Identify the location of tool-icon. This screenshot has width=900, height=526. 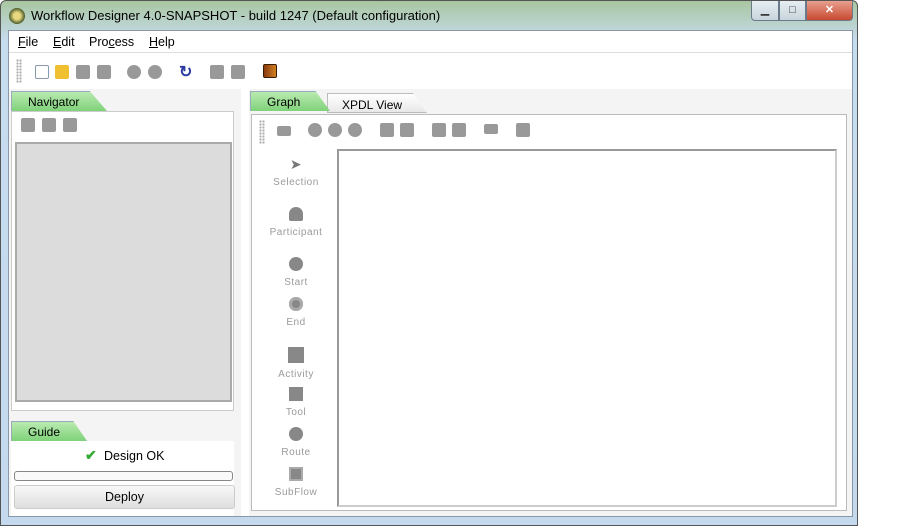
(296, 394).